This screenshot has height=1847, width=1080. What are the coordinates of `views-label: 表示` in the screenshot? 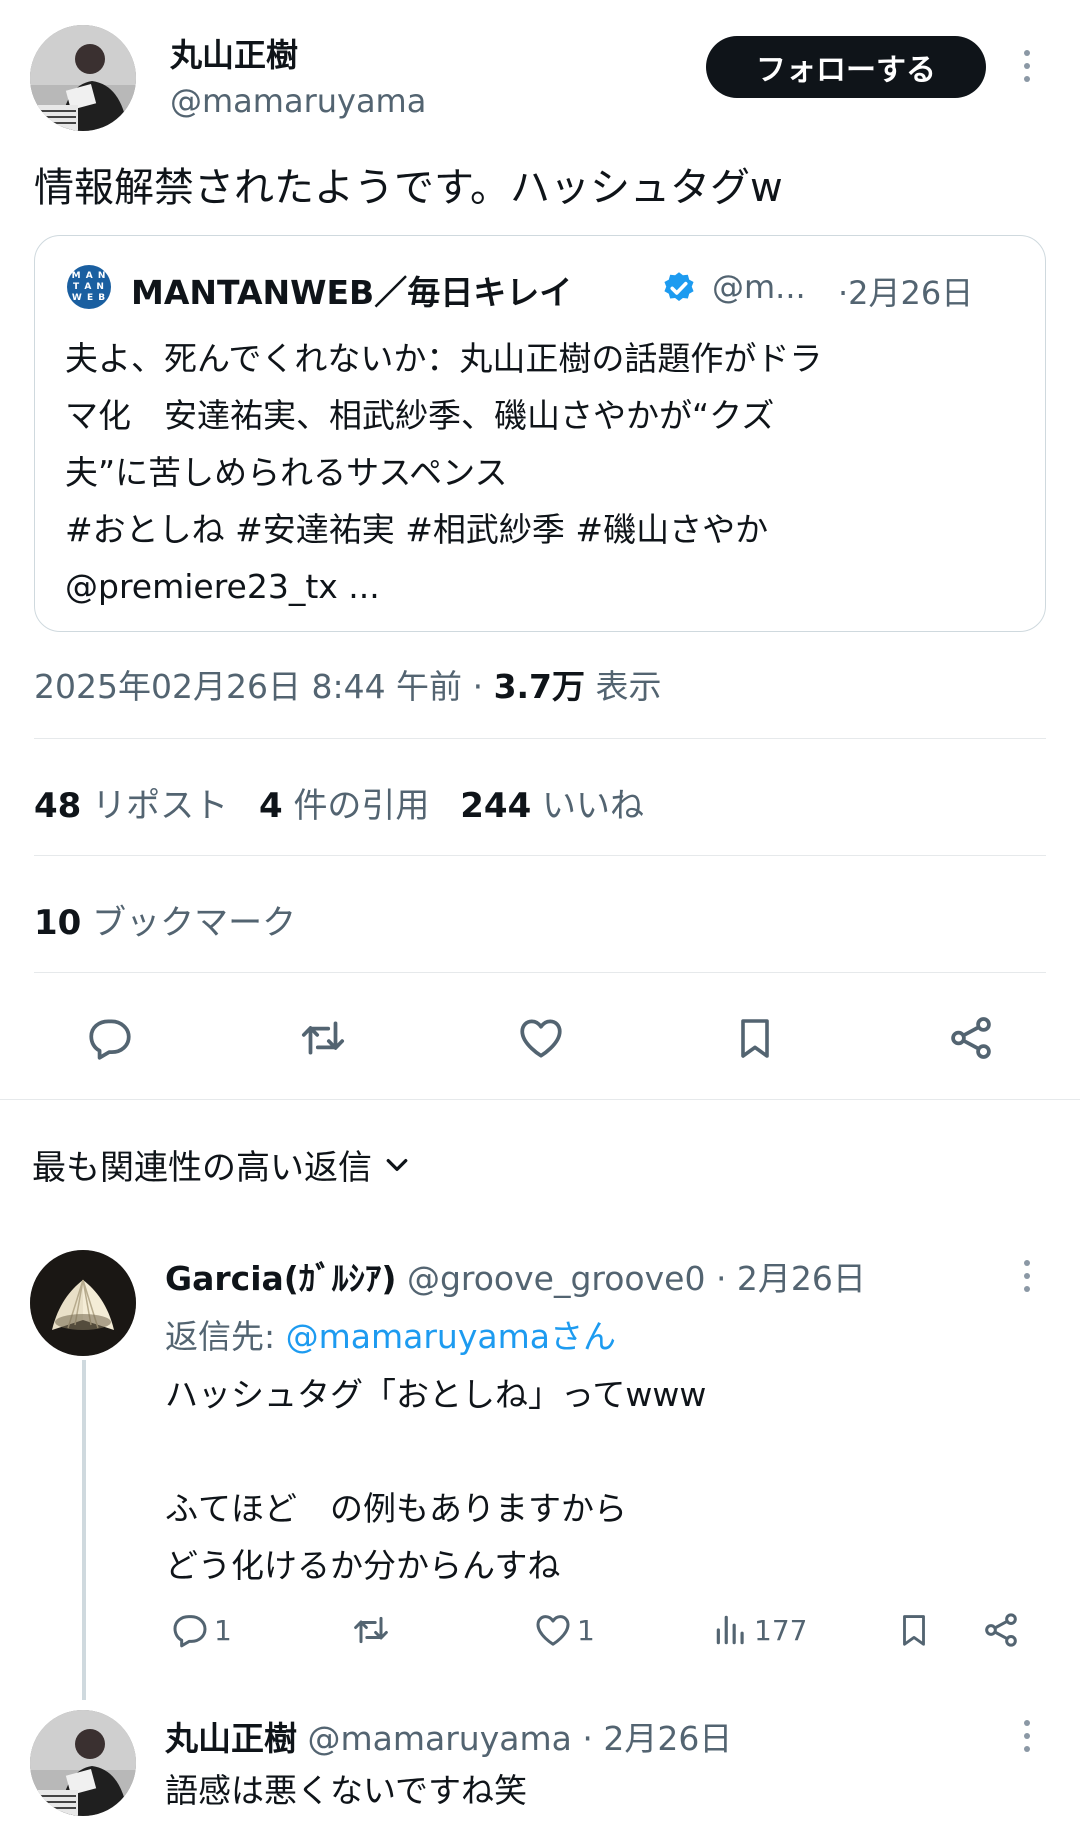 It's located at (628, 686).